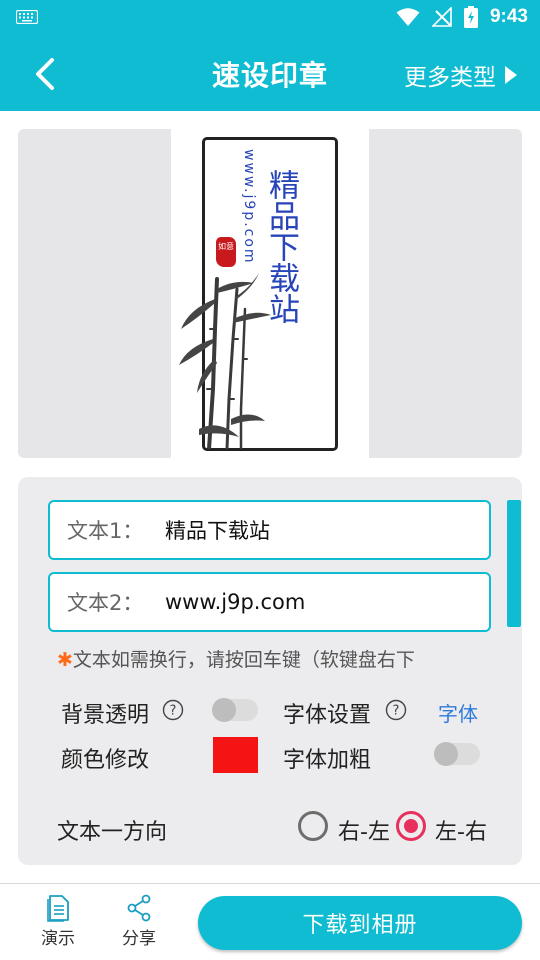 The height and width of the screenshot is (960, 540). What do you see at coordinates (105, 760) in the screenshot?
I see `color-label: 颜色修改` at bounding box center [105, 760].